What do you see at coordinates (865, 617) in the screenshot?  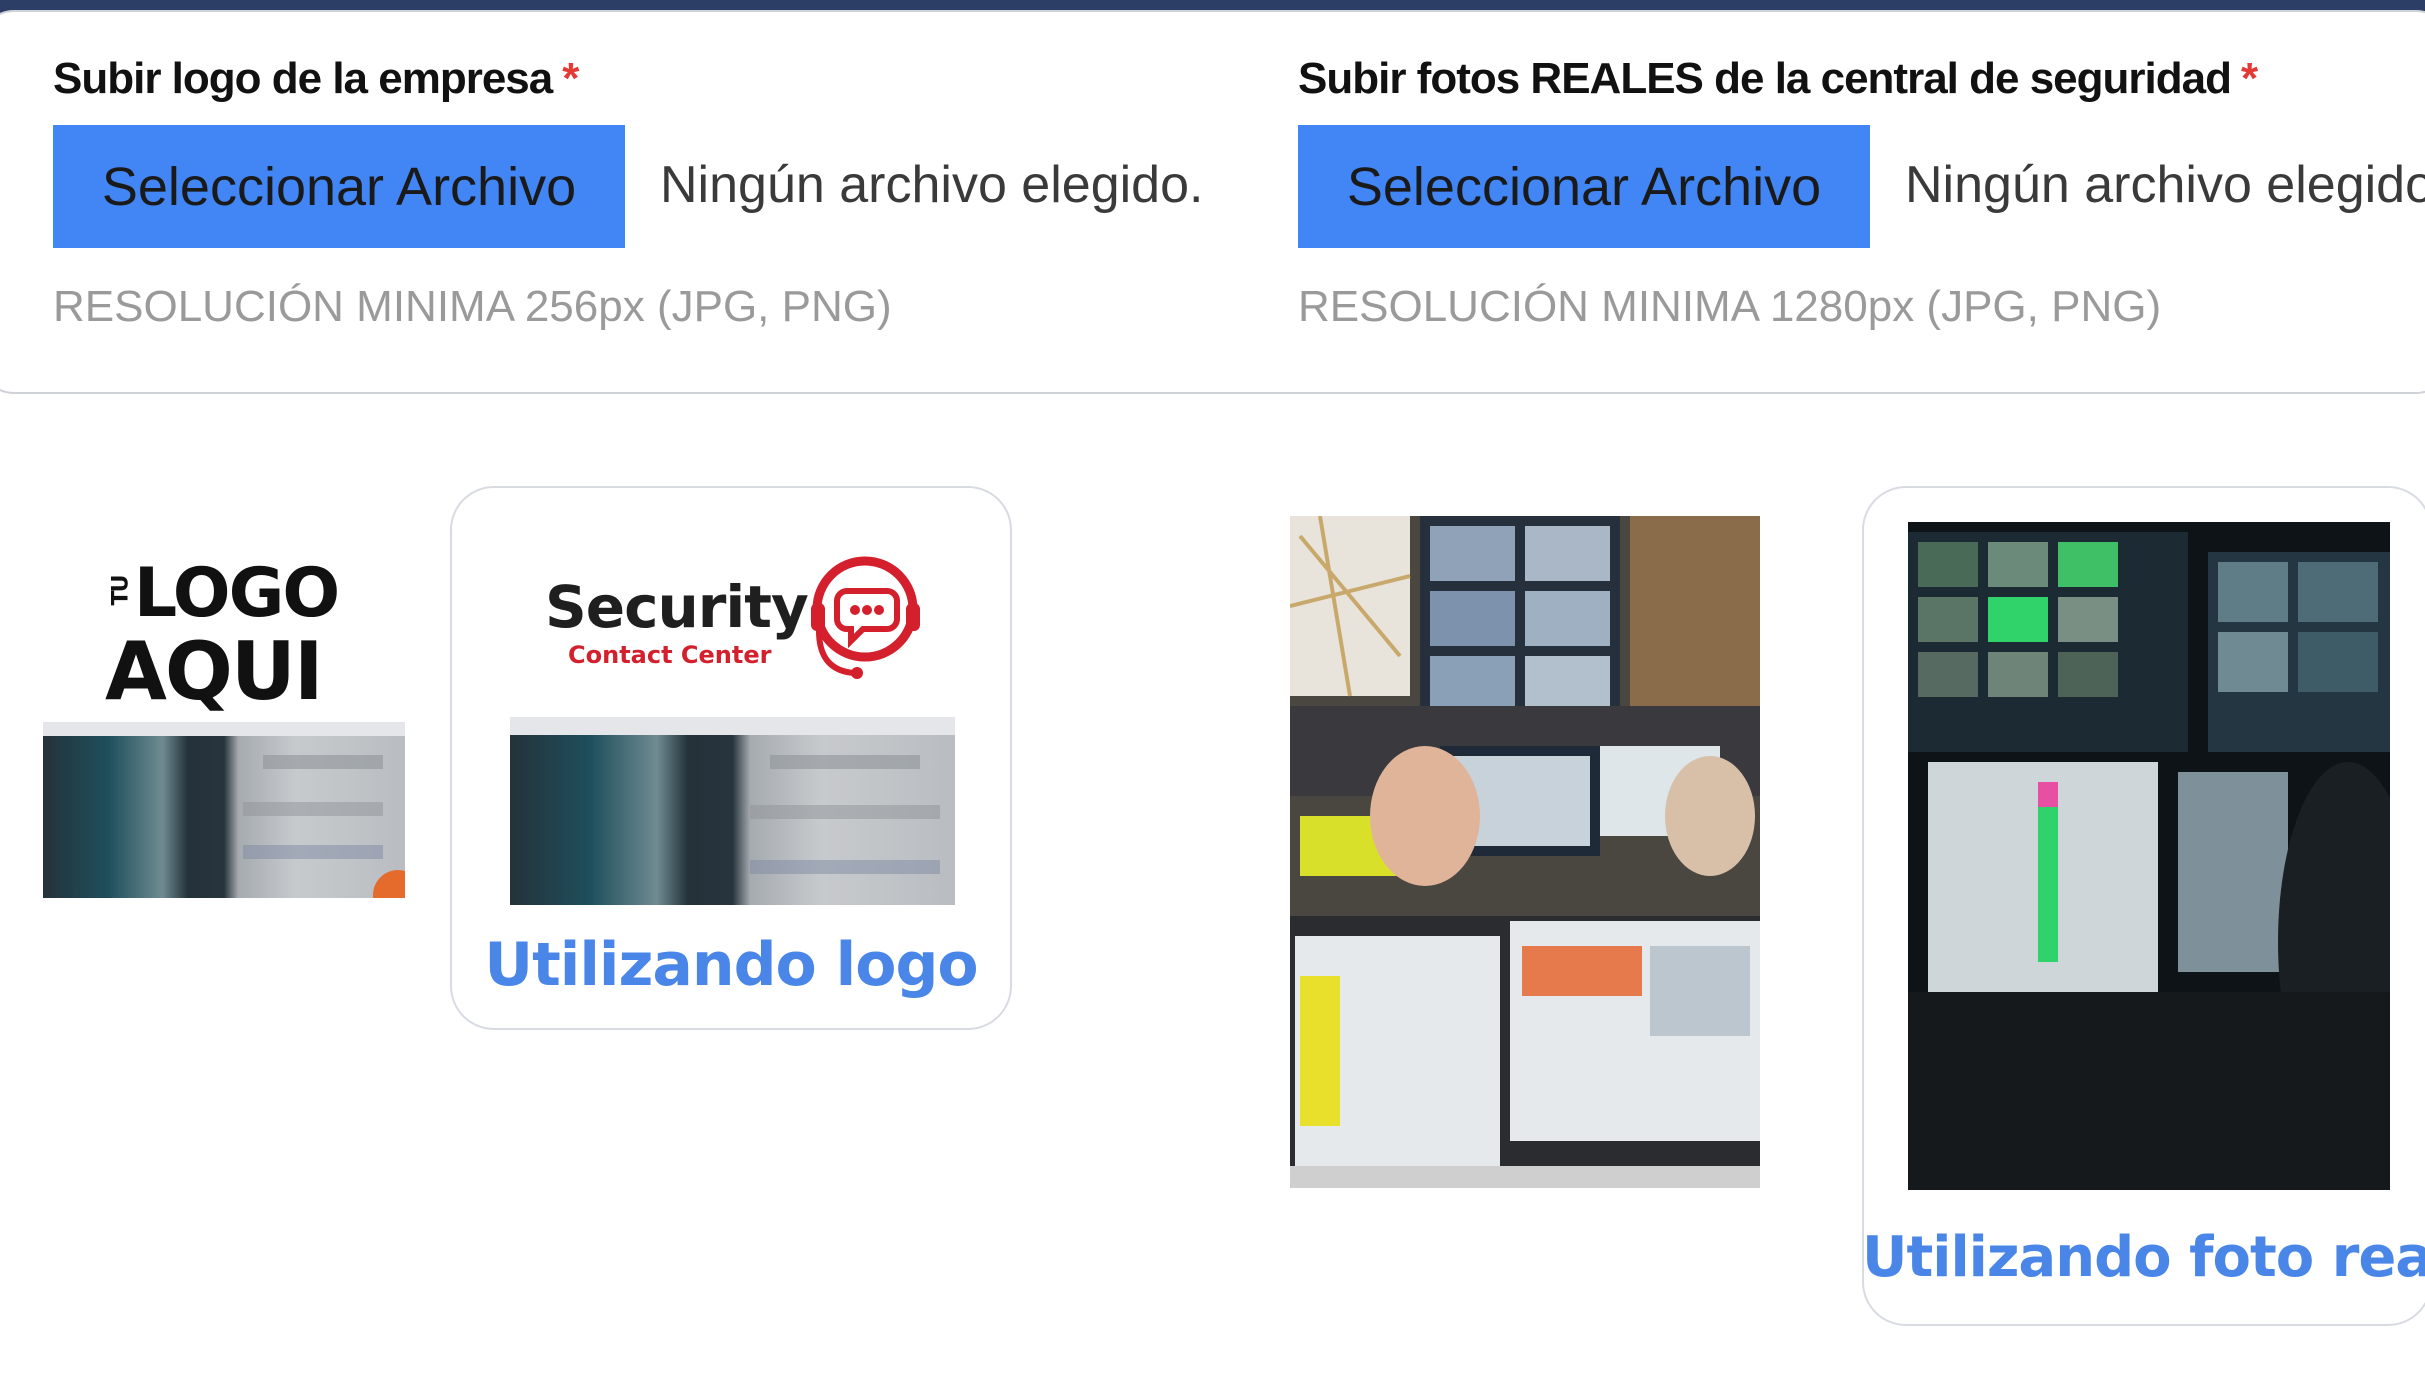 I see `headset-chat-icon` at bounding box center [865, 617].